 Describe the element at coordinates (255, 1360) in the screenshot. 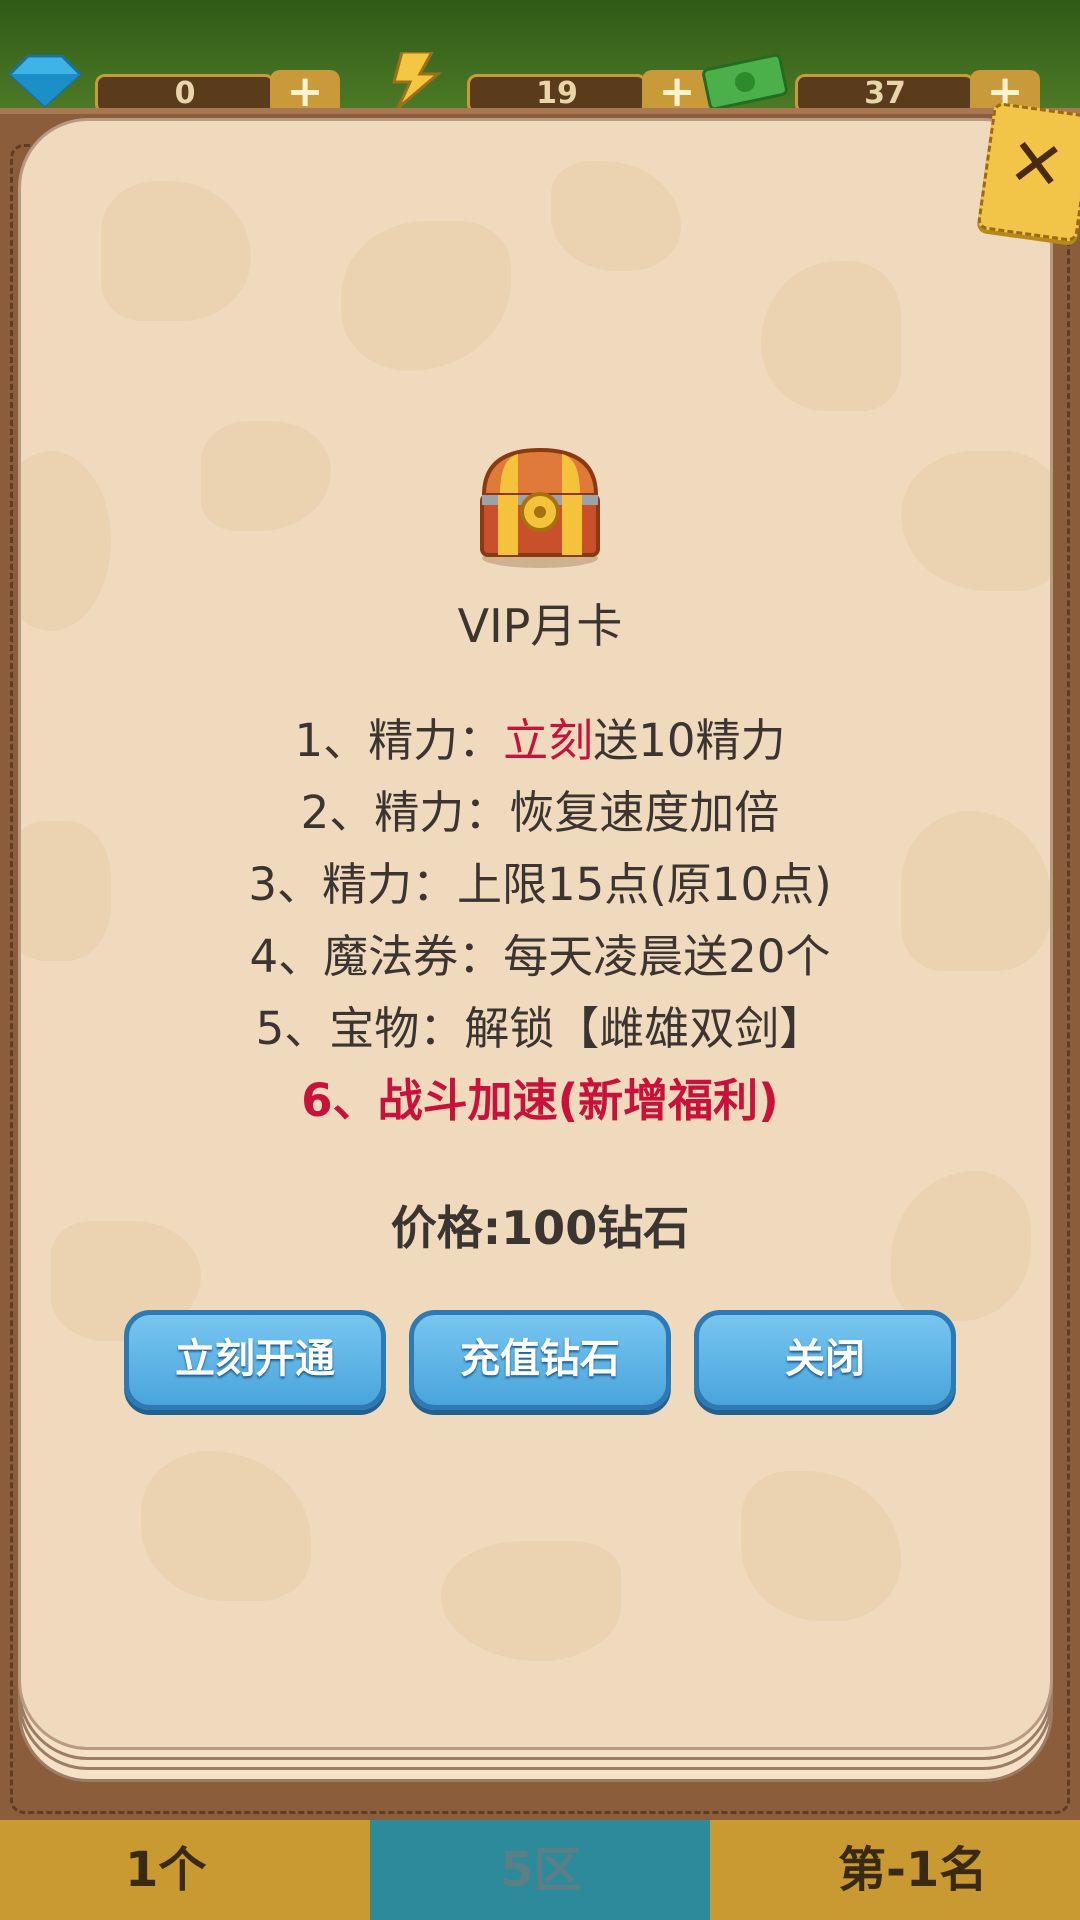

I see `activate-now-button: 立刻开通` at that location.